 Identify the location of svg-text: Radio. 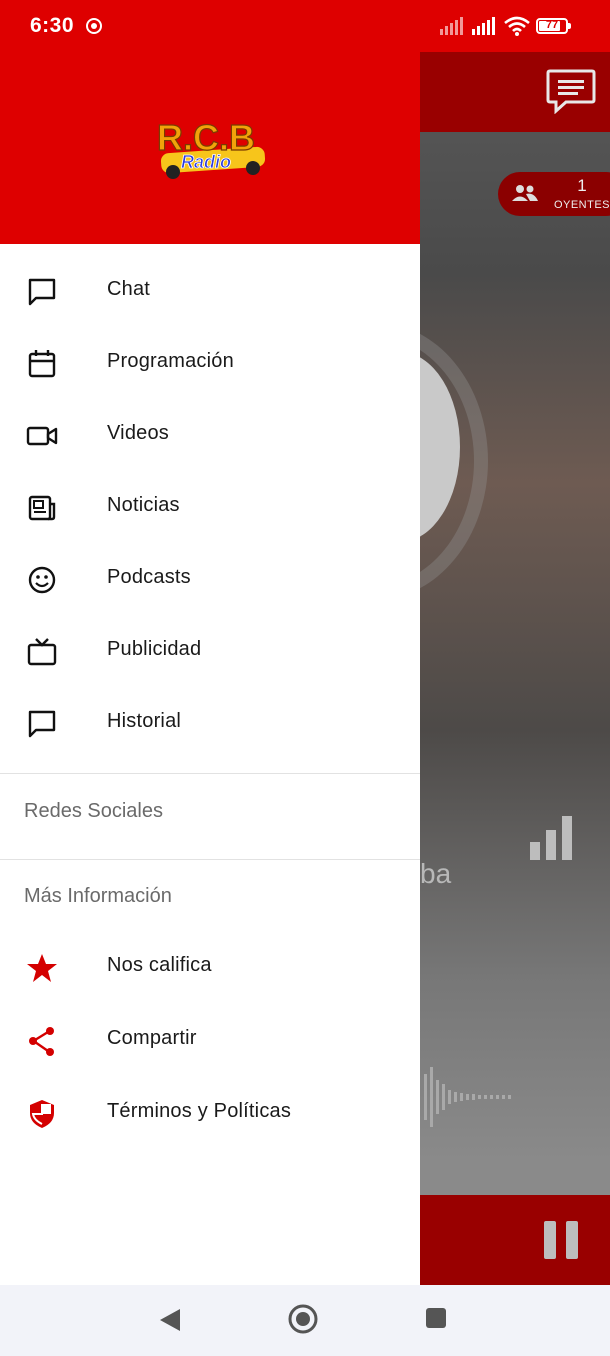
(206, 162).